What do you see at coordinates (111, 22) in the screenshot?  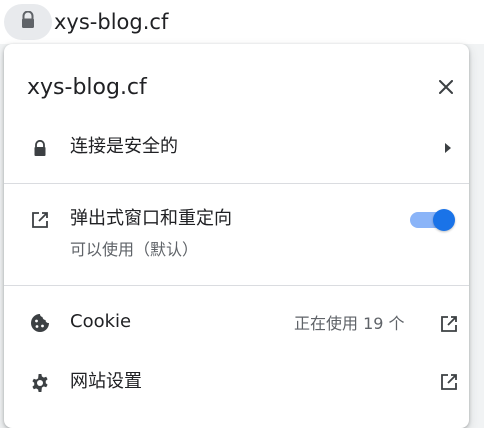 I see `url-text: xys-blog.cf` at bounding box center [111, 22].